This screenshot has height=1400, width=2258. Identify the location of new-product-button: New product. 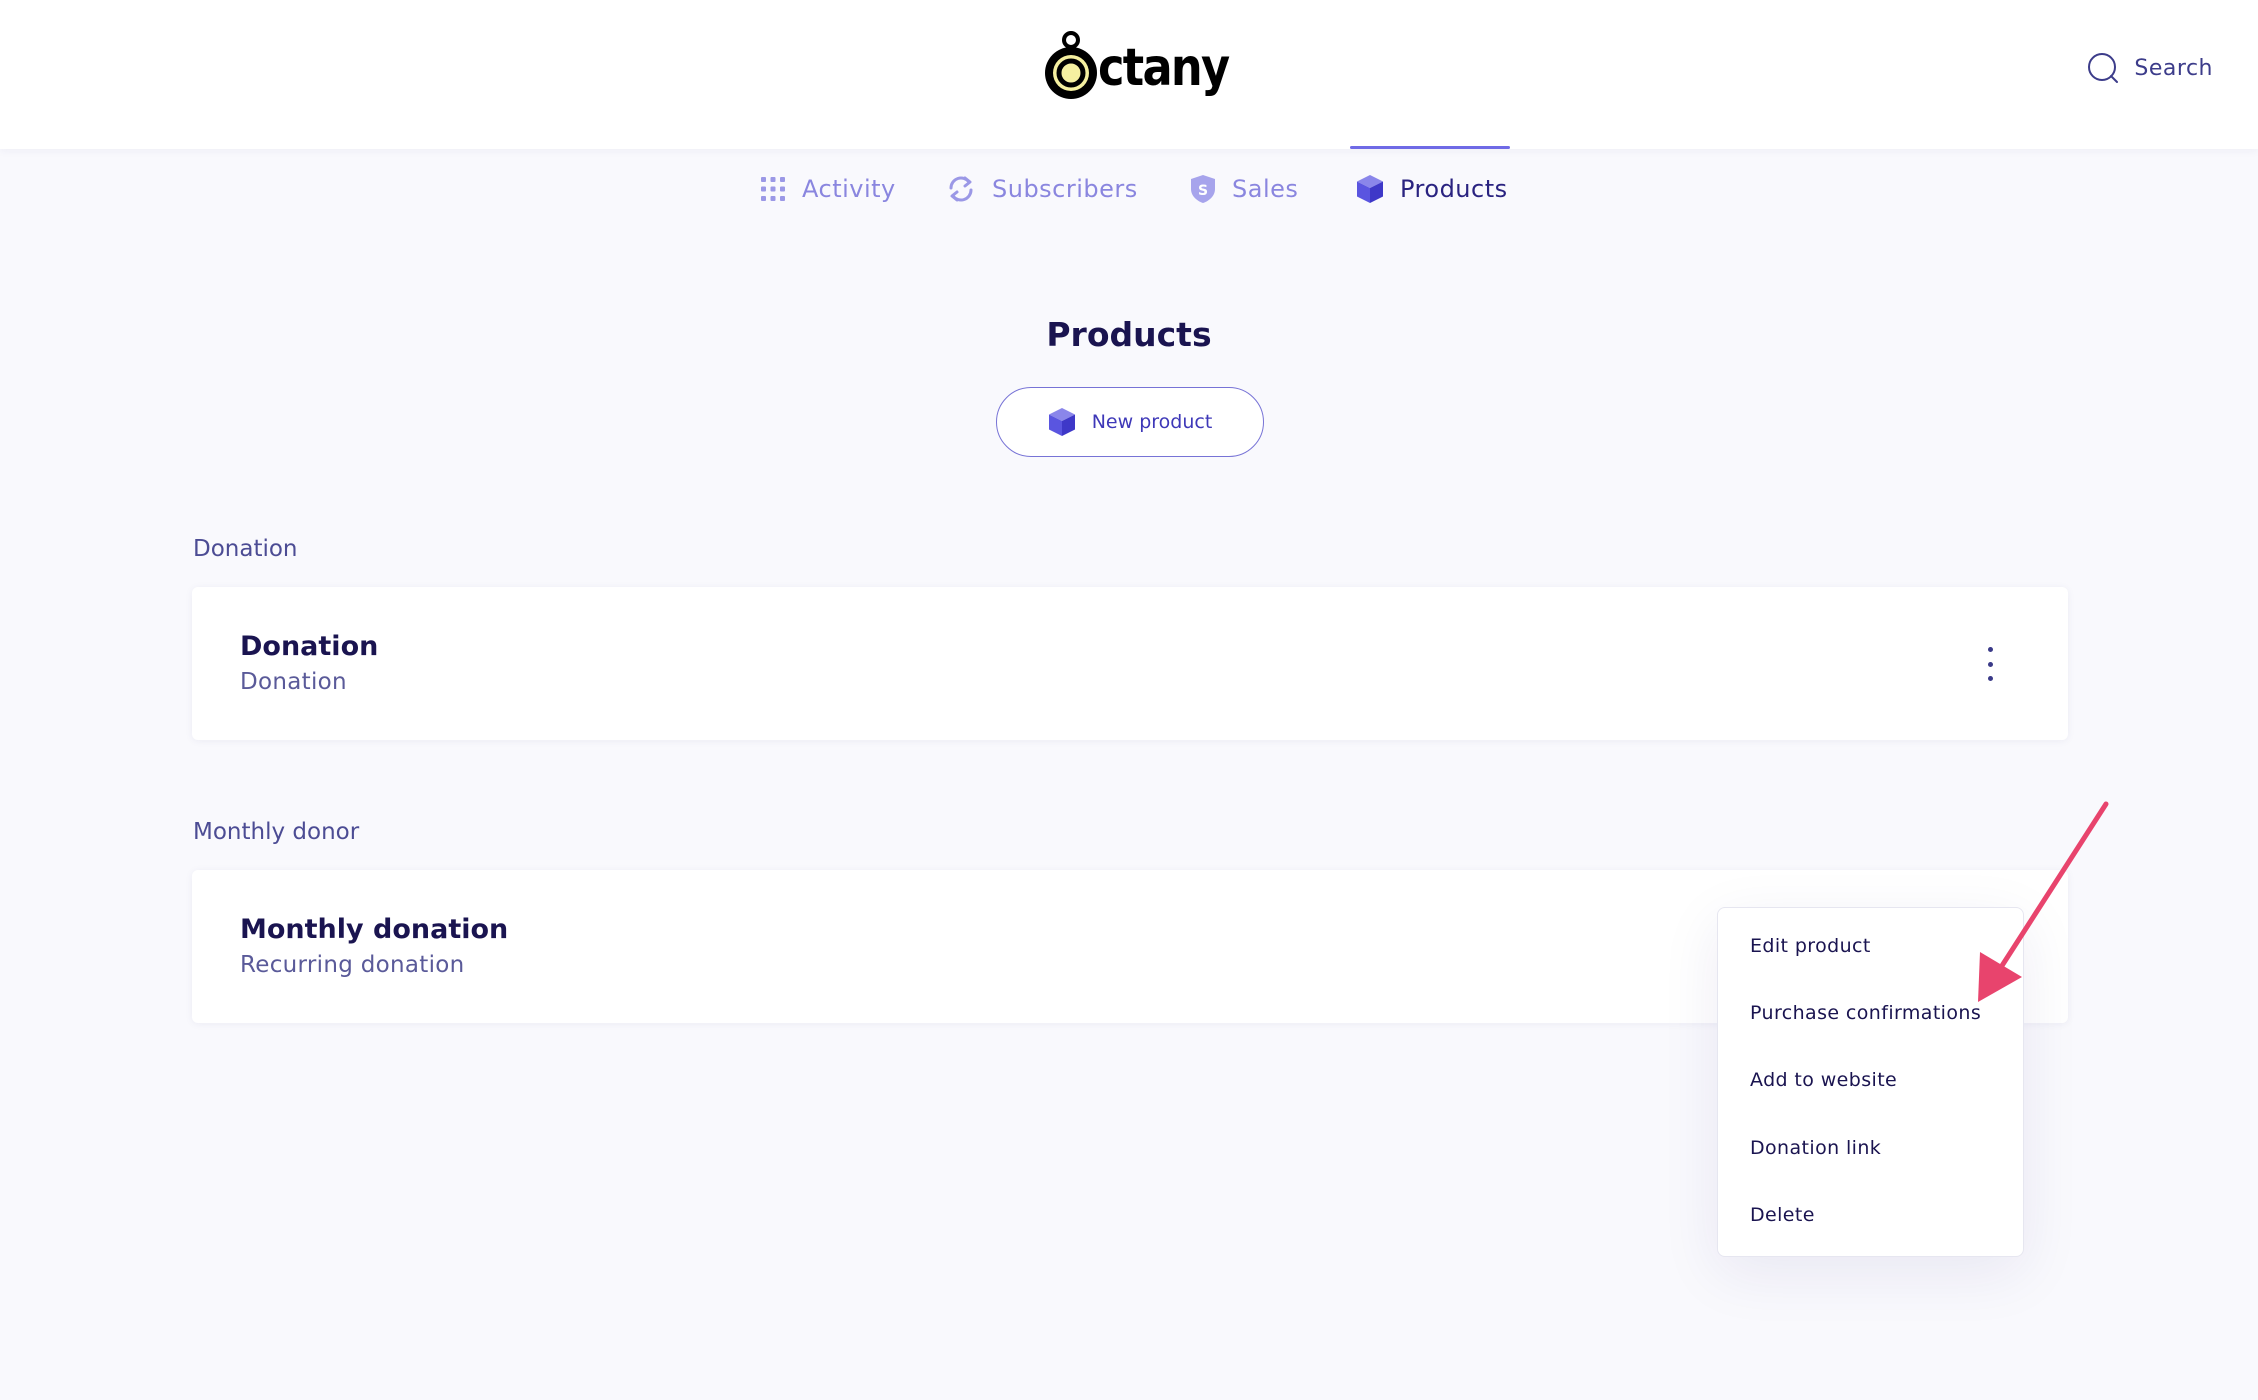
(1130, 422).